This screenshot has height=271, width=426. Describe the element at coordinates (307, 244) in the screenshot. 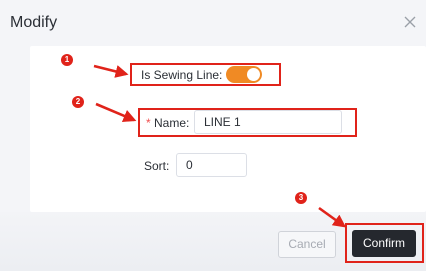

I see `cancel-button: Cancel` at that location.